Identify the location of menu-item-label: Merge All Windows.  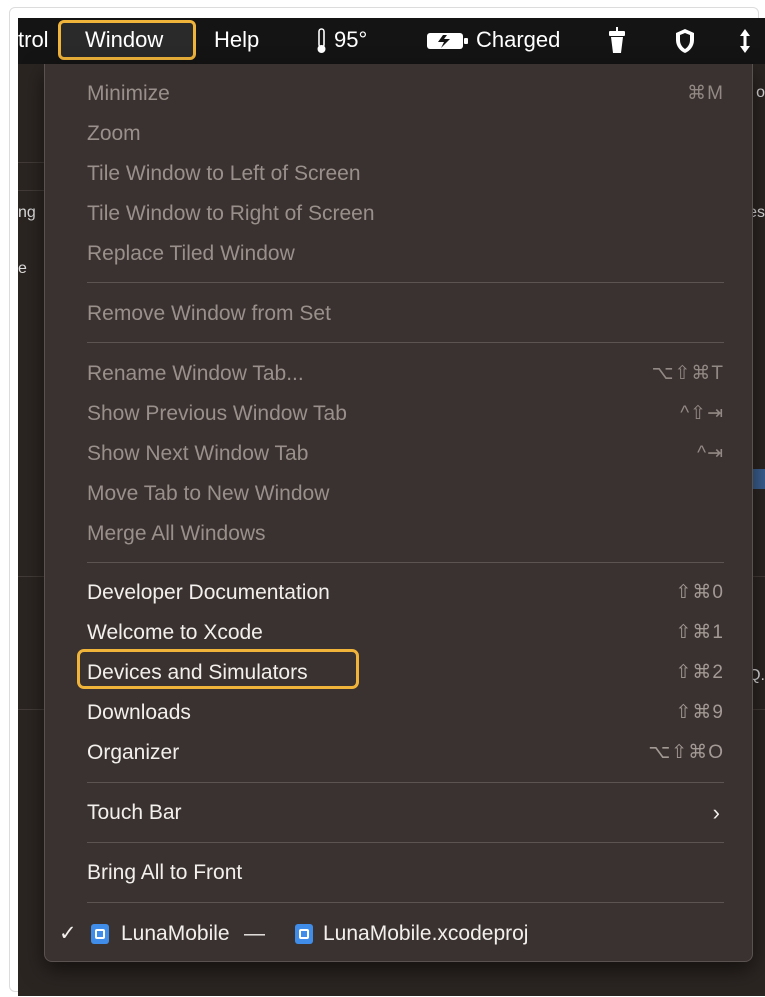
(176, 533).